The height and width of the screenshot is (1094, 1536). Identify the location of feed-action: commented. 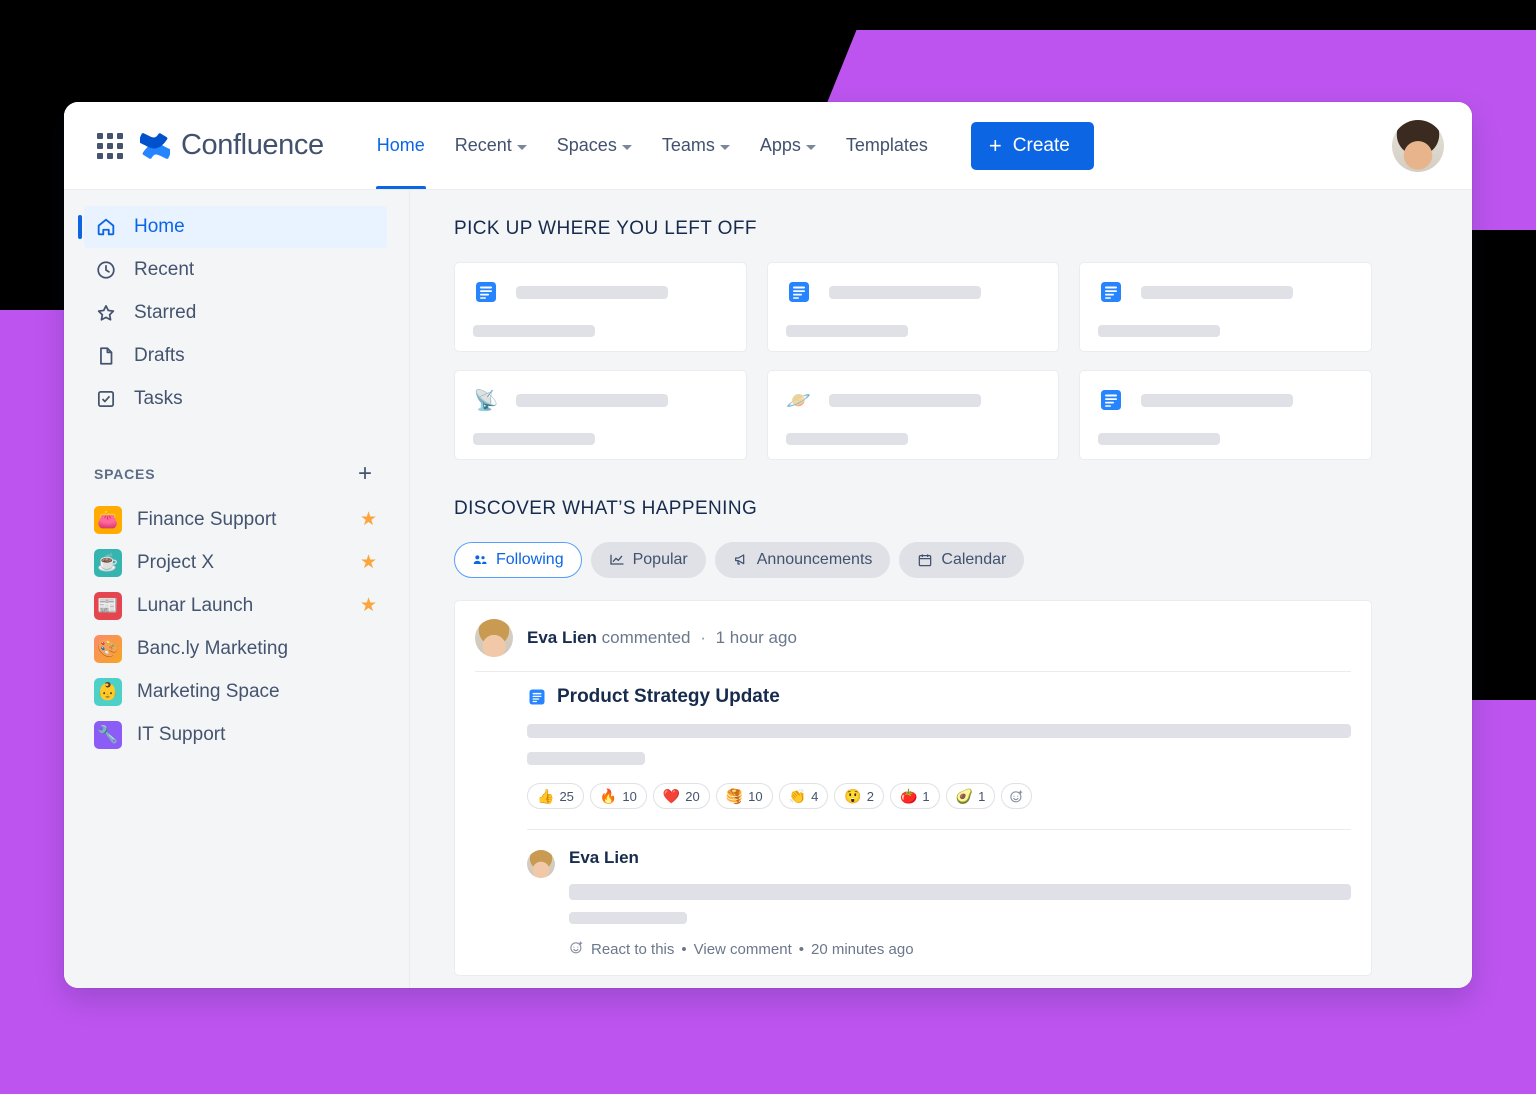
(646, 637).